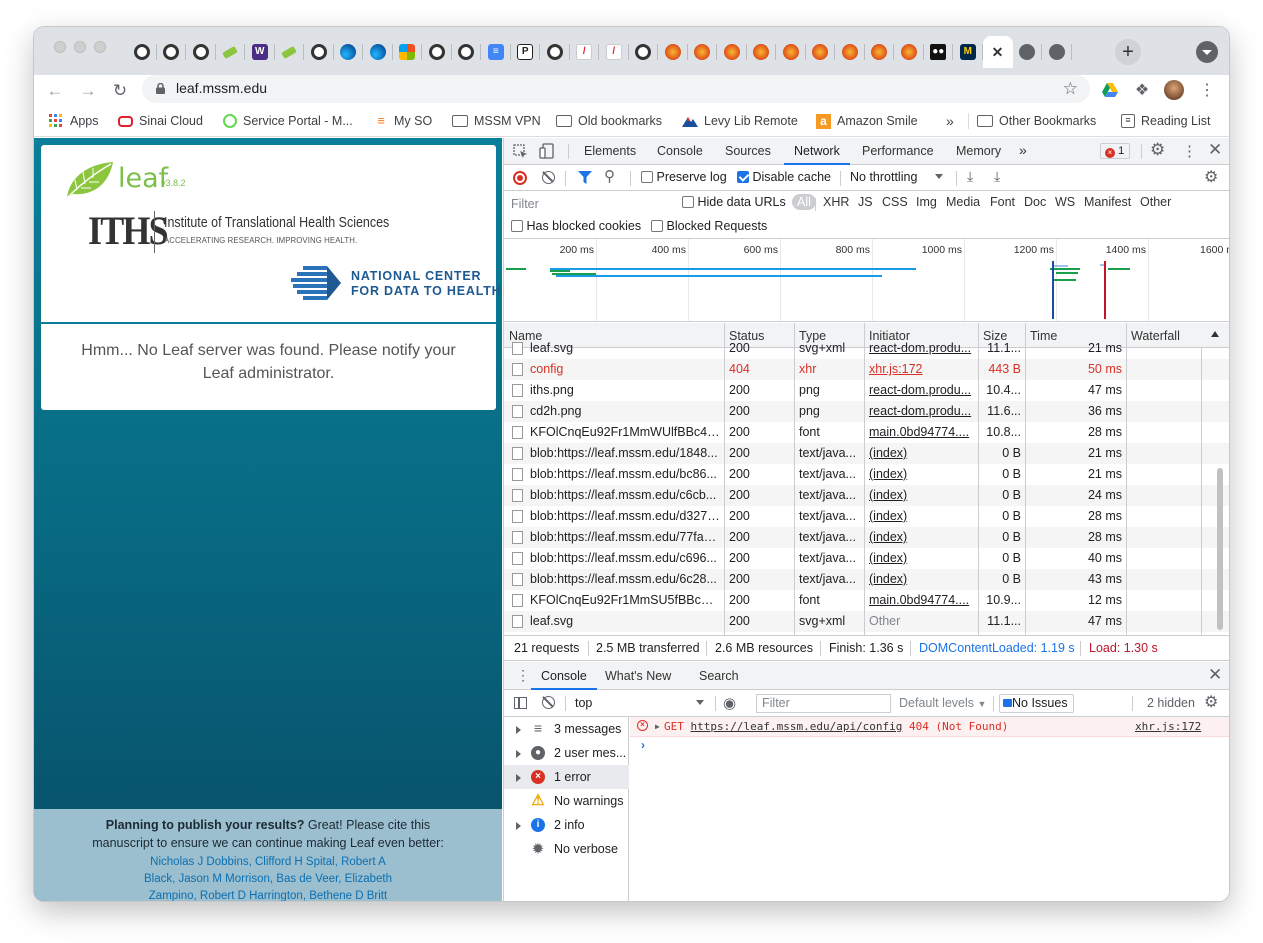 This screenshot has width=1263, height=943. Describe the element at coordinates (526, 52) in the screenshot. I see `browser-tab: P` at that location.